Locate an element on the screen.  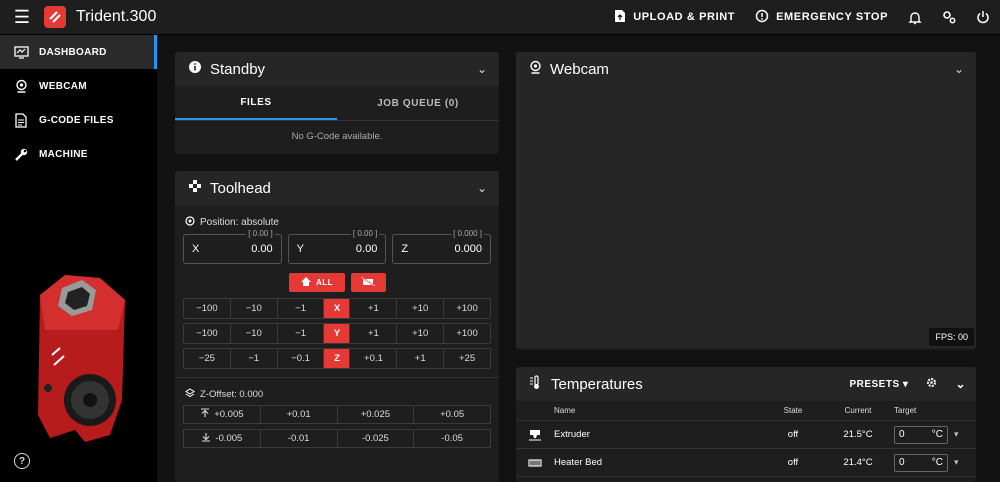
z-offset-up-0-005: +0.005 is located at coordinates (222, 414).